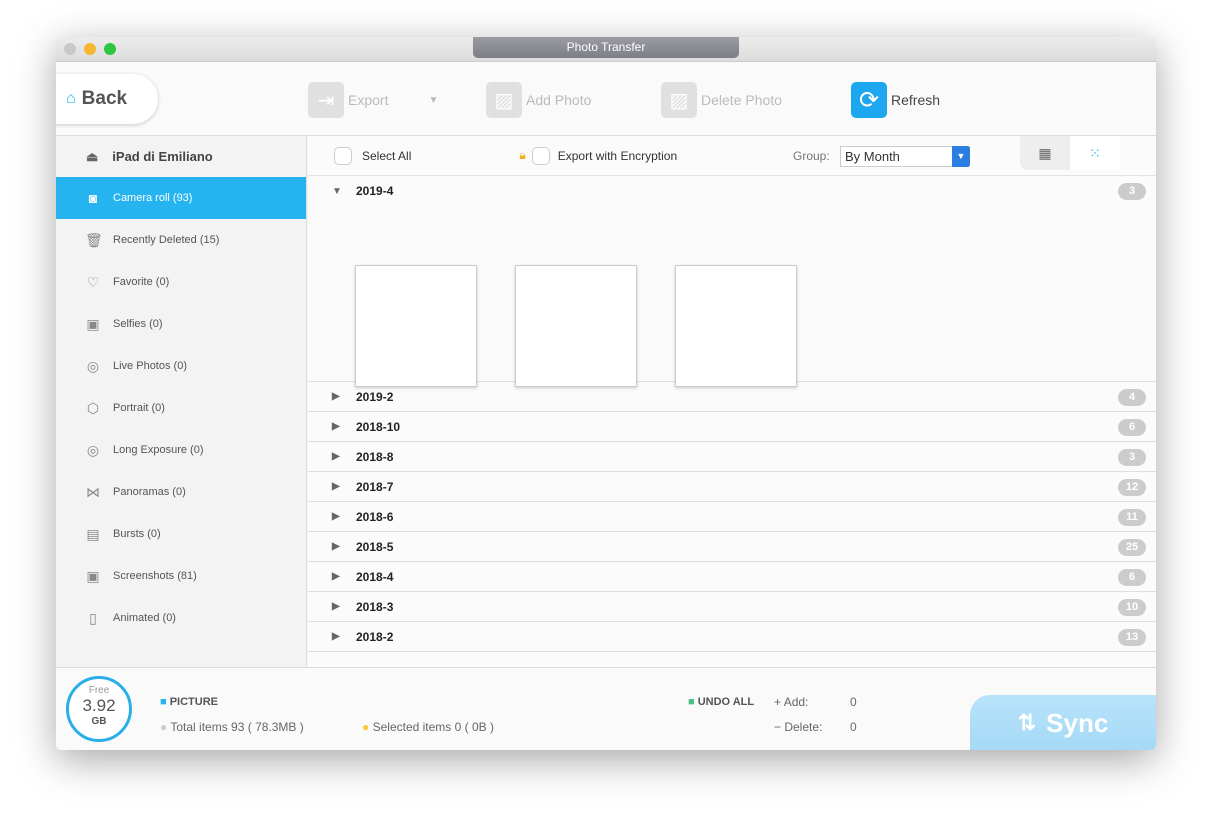 Image resolution: width=1212 pixels, height=825 pixels. I want to click on export-encryption-label: Export with Encryption, so click(617, 155).